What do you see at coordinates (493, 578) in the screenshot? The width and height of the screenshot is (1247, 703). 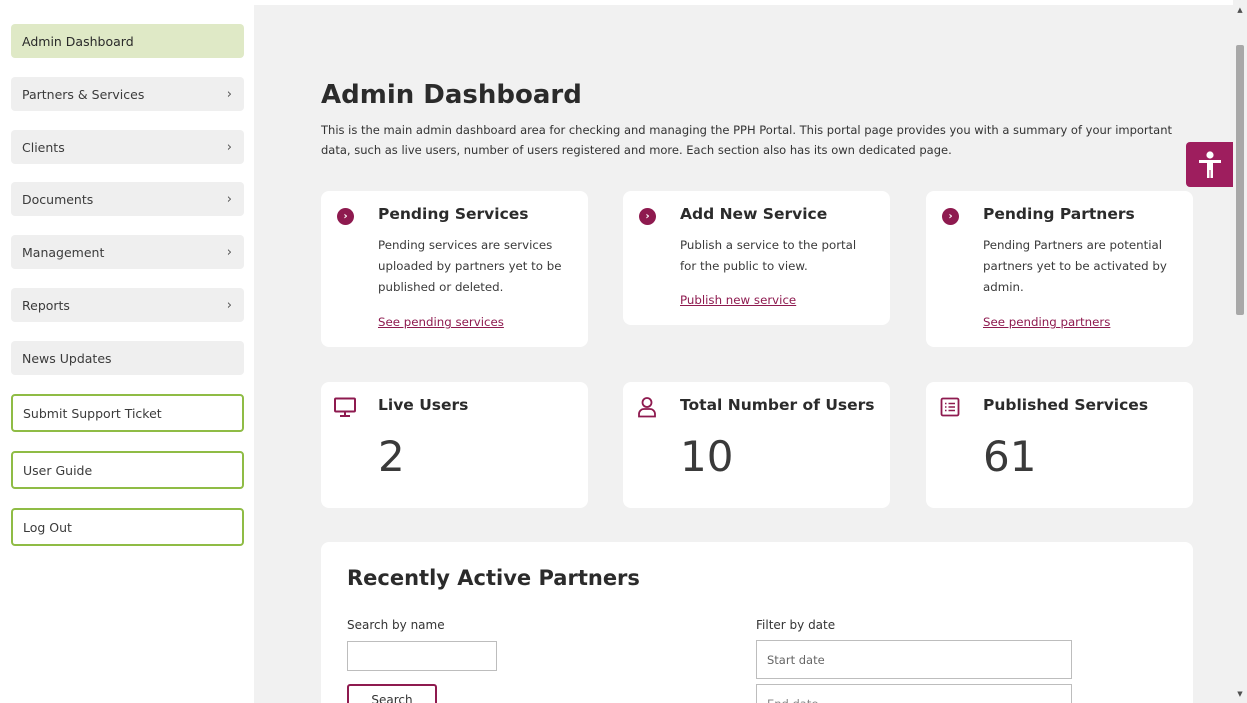 I see `section-title: Recently Active Partners` at bounding box center [493, 578].